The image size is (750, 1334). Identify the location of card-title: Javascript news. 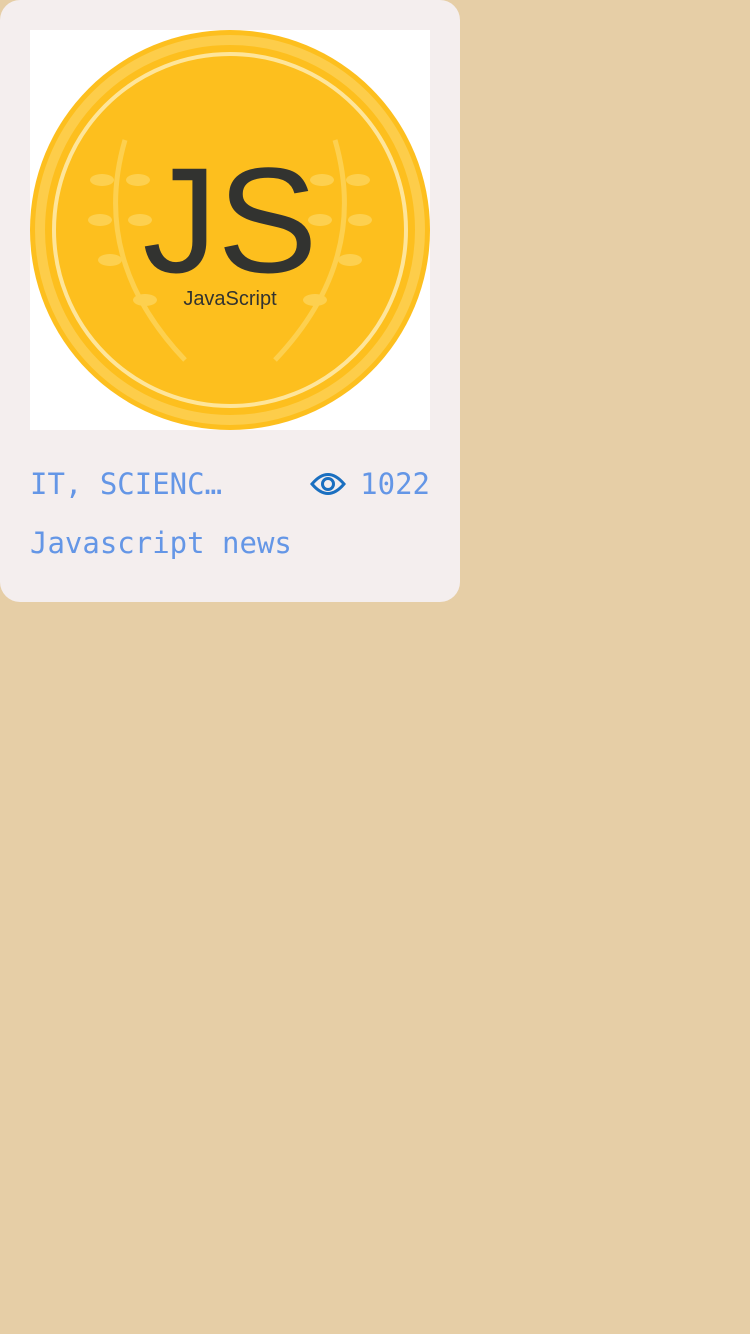
(161, 543).